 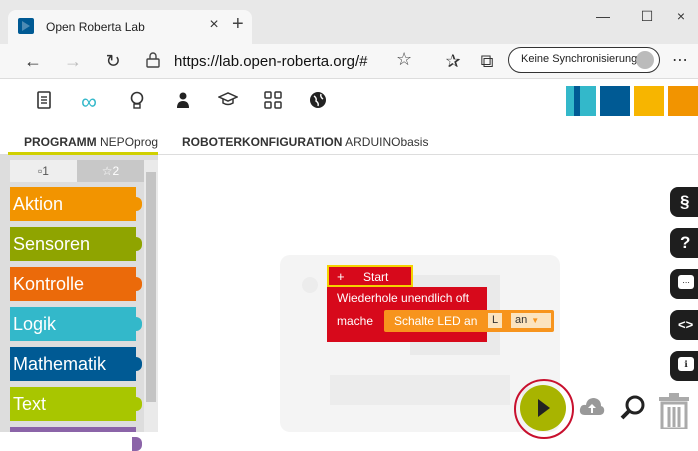 I want to click on tab-robot-config: ROBOTERKONFIGURATION ARDUINObasis, so click(x=305, y=142).